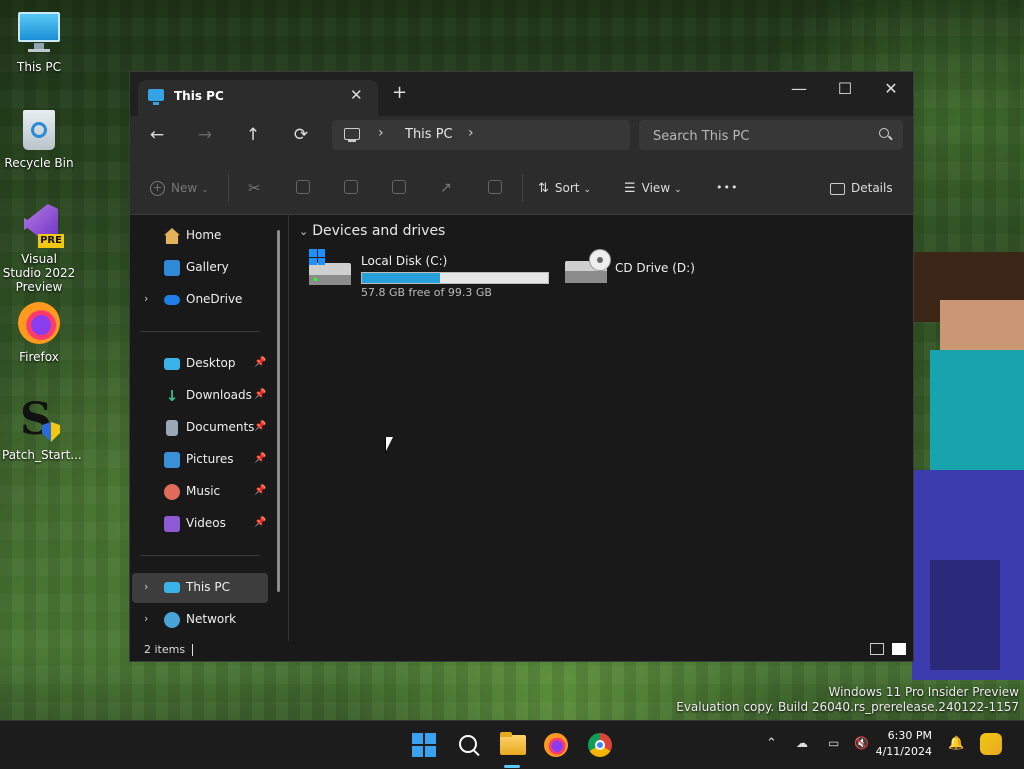  Describe the element at coordinates (923, 692) in the screenshot. I see `watermark-line-1: Windows 11 Pro Insider Preview` at that location.